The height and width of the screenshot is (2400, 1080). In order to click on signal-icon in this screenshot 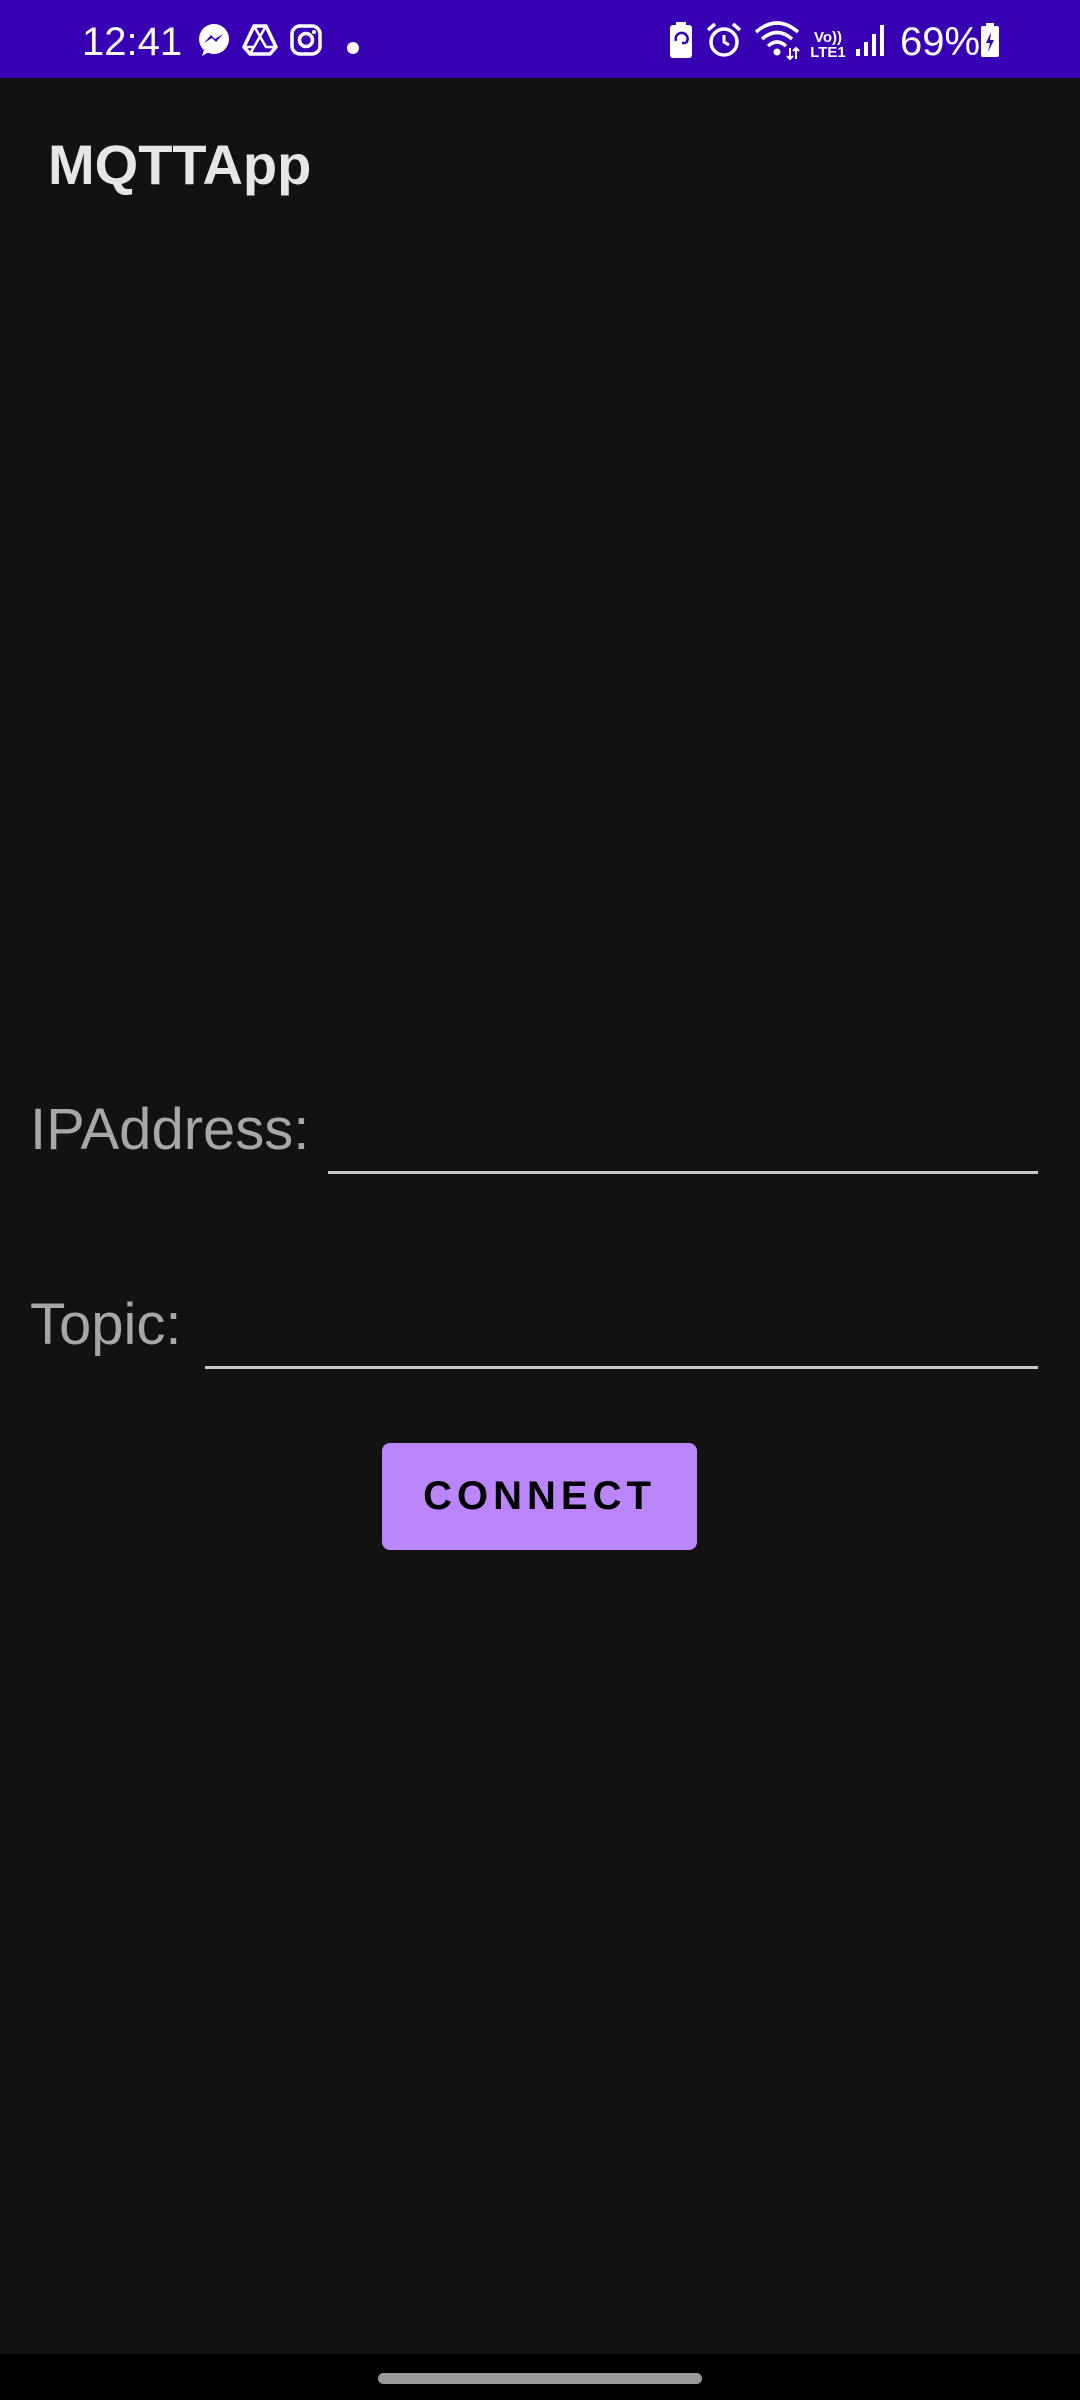, I will do `click(870, 40)`.